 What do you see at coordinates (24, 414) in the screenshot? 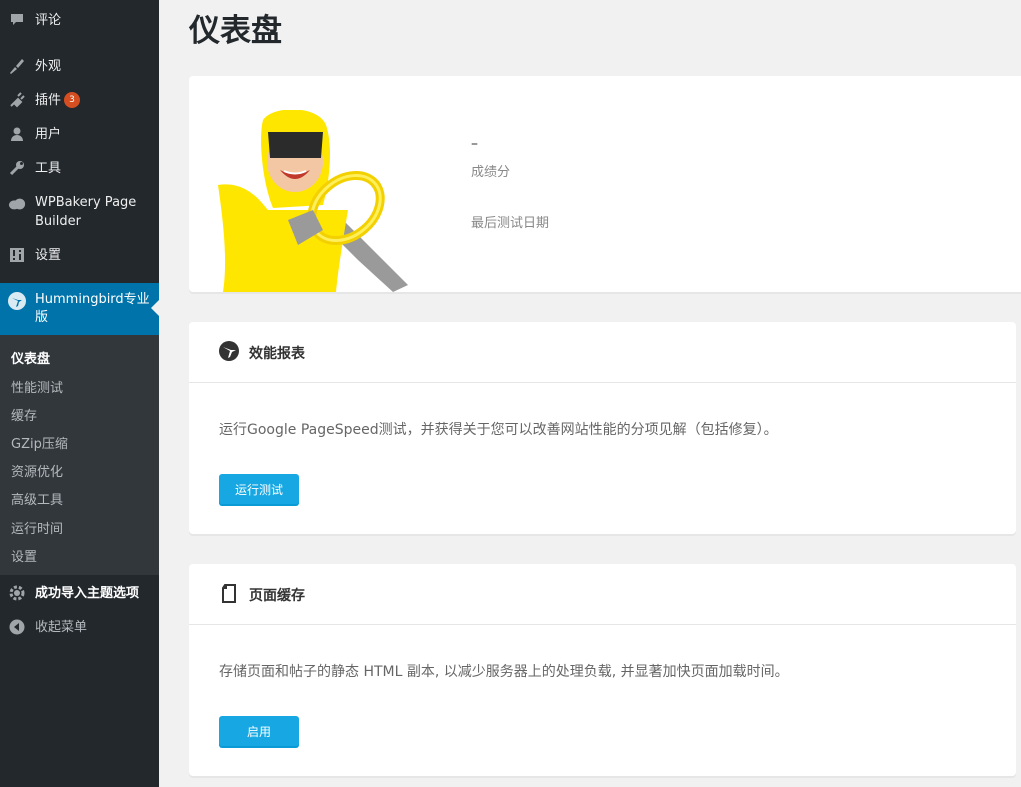
I see `submenu-item-caching: 缓存` at bounding box center [24, 414].